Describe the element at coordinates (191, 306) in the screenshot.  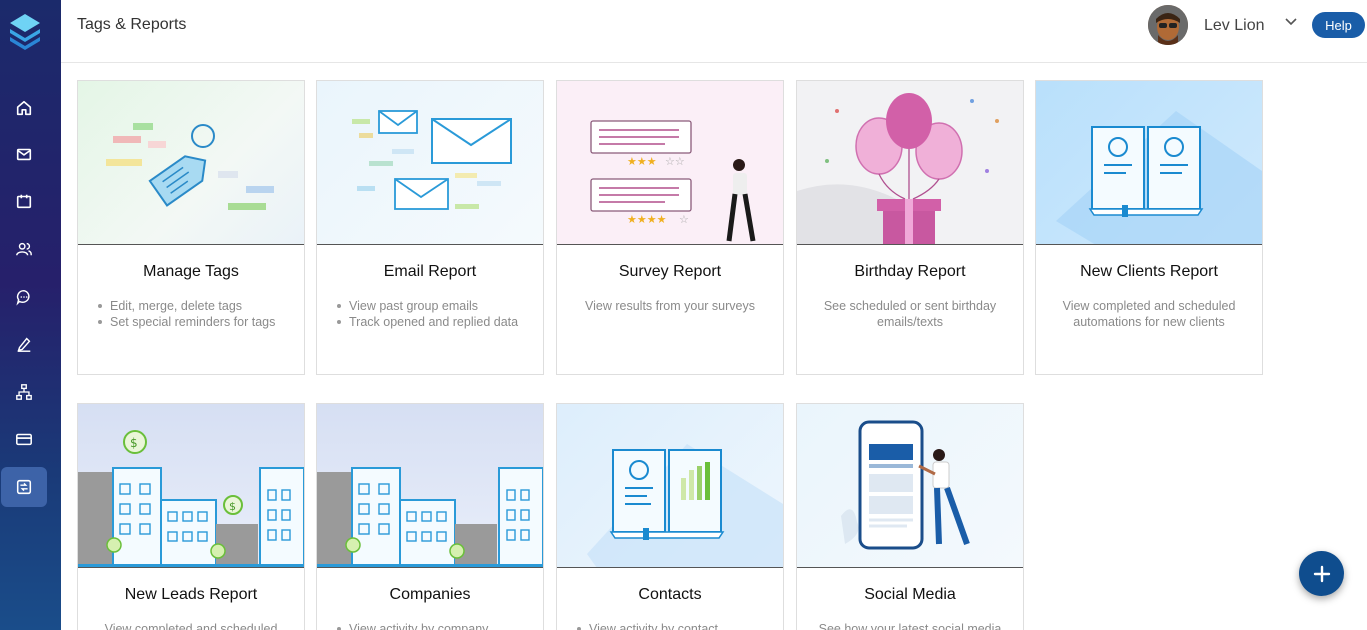
I see `card-bullet: Edit, merge, delete tags` at that location.